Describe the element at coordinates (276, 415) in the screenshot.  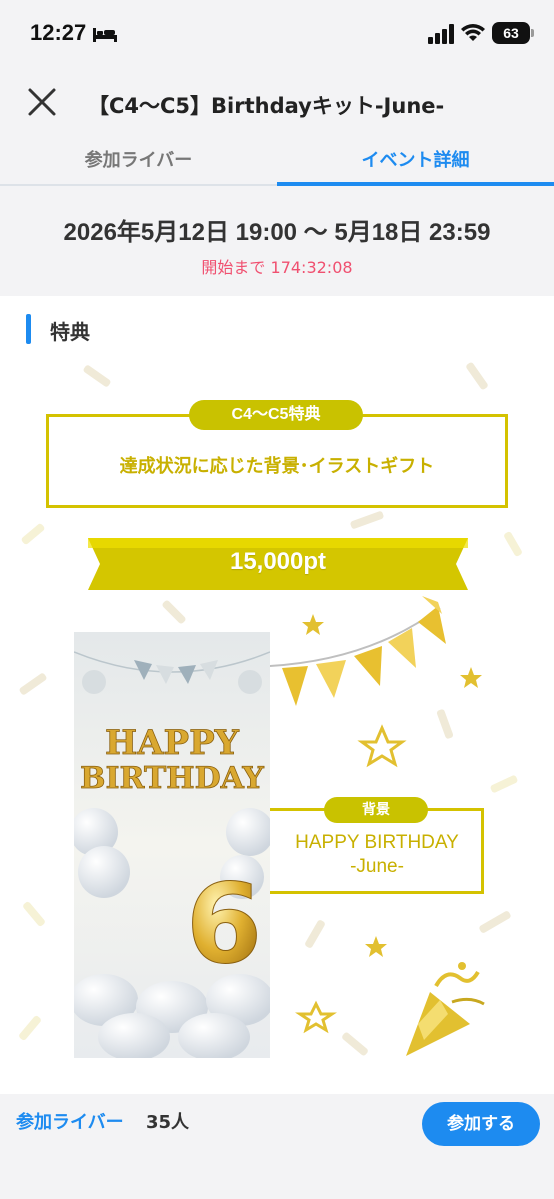
I see `reward-tier-badge: C4〜C5特典` at that location.